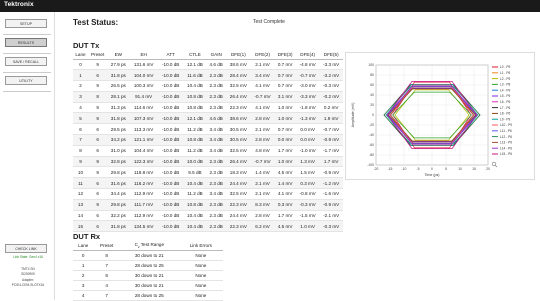 The image size is (540, 301). What do you see at coordinates (26, 23) in the screenshot?
I see `setup-button: SETUP` at bounding box center [26, 23].